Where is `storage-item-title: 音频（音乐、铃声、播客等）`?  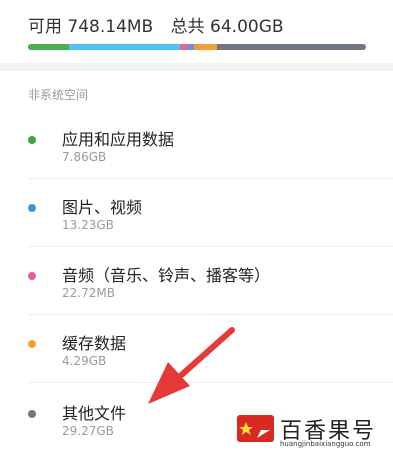
storage-item-title: 音频（音乐、铃声、播客等） is located at coordinates (166, 275).